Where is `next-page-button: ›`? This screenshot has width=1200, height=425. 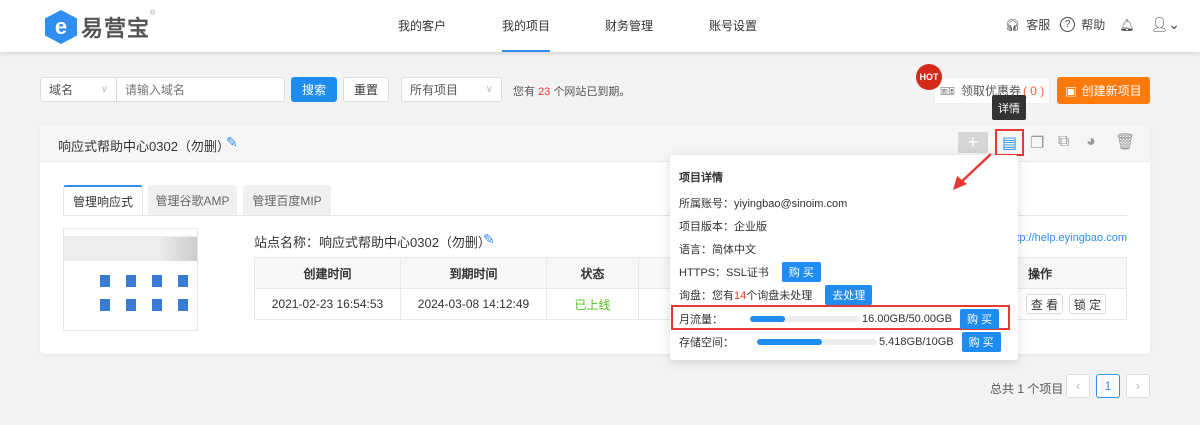
next-page-button: › is located at coordinates (1138, 386).